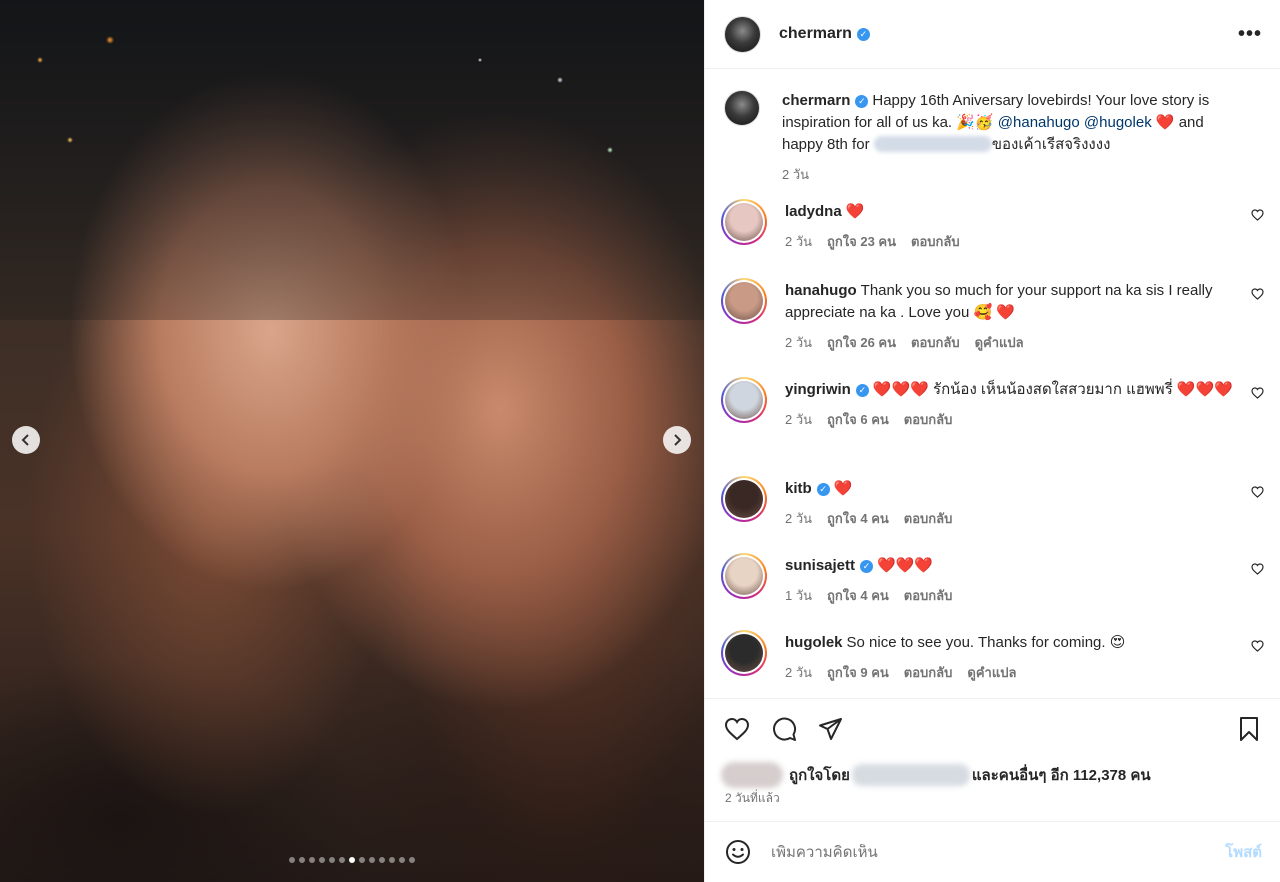 The image size is (1280, 882). I want to click on commenter-username-text: hanahugo, so click(821, 290).